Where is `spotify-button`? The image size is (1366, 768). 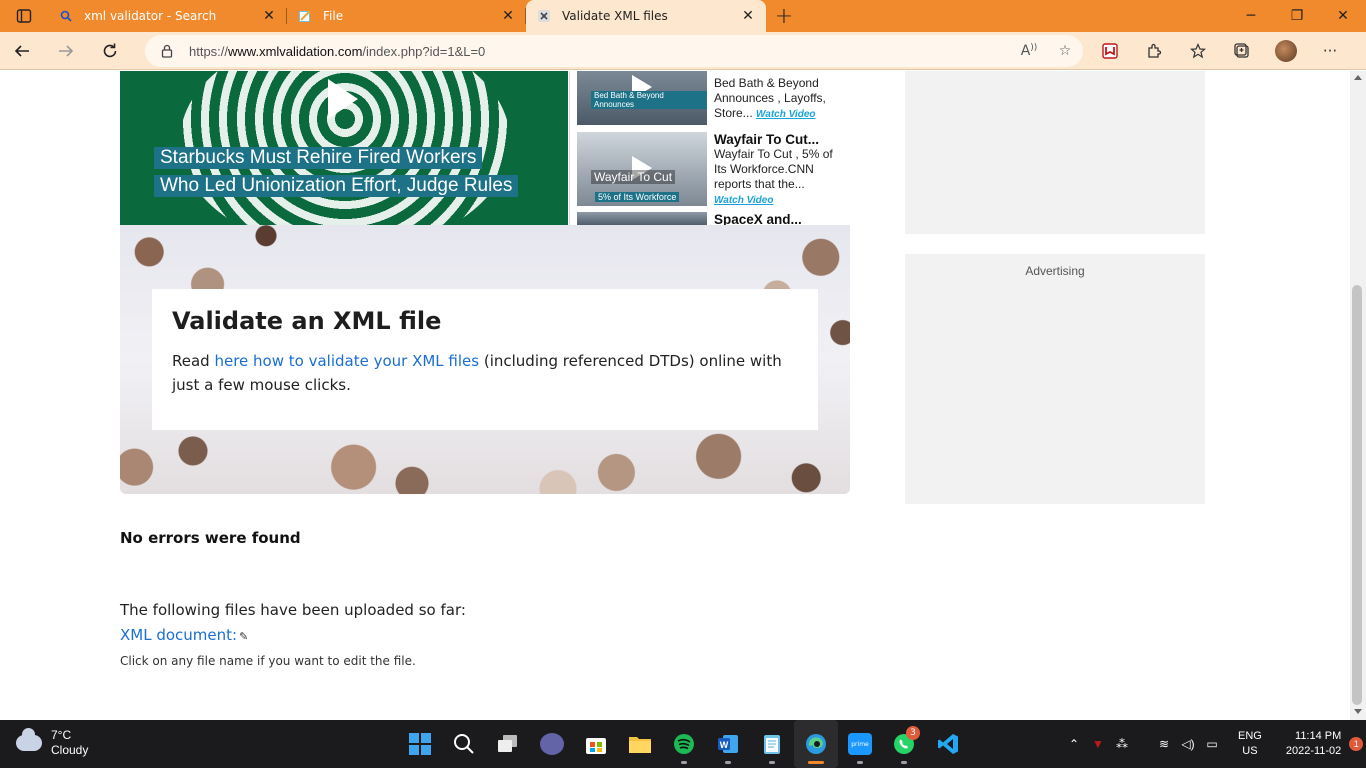
spotify-button is located at coordinates (684, 744).